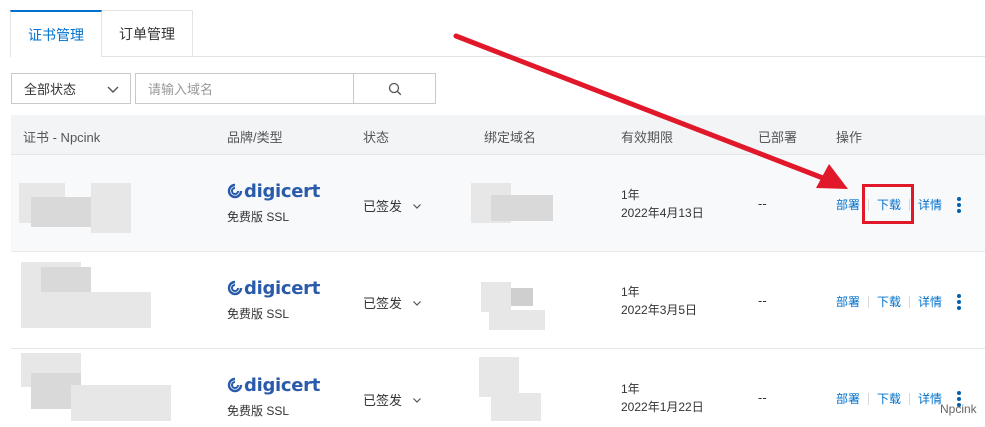  What do you see at coordinates (647, 137) in the screenshot?
I see `header-validity: 有效期限` at bounding box center [647, 137].